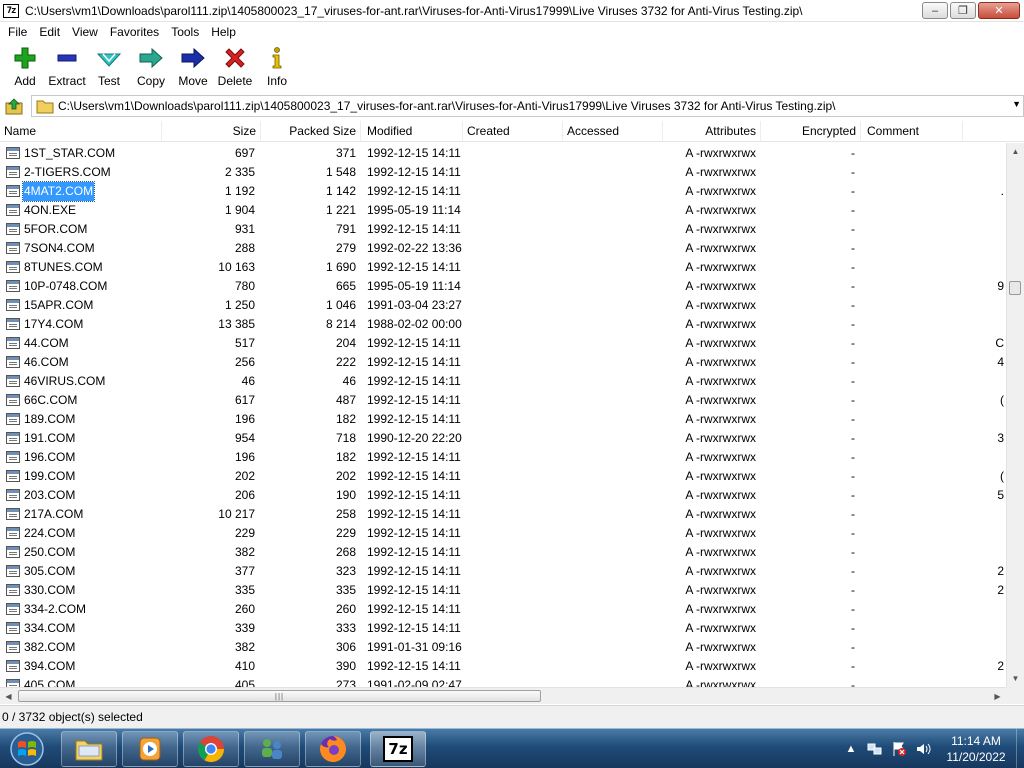  I want to click on horizontal-scrollbar: ◀ ||| ▶, so click(503, 695).